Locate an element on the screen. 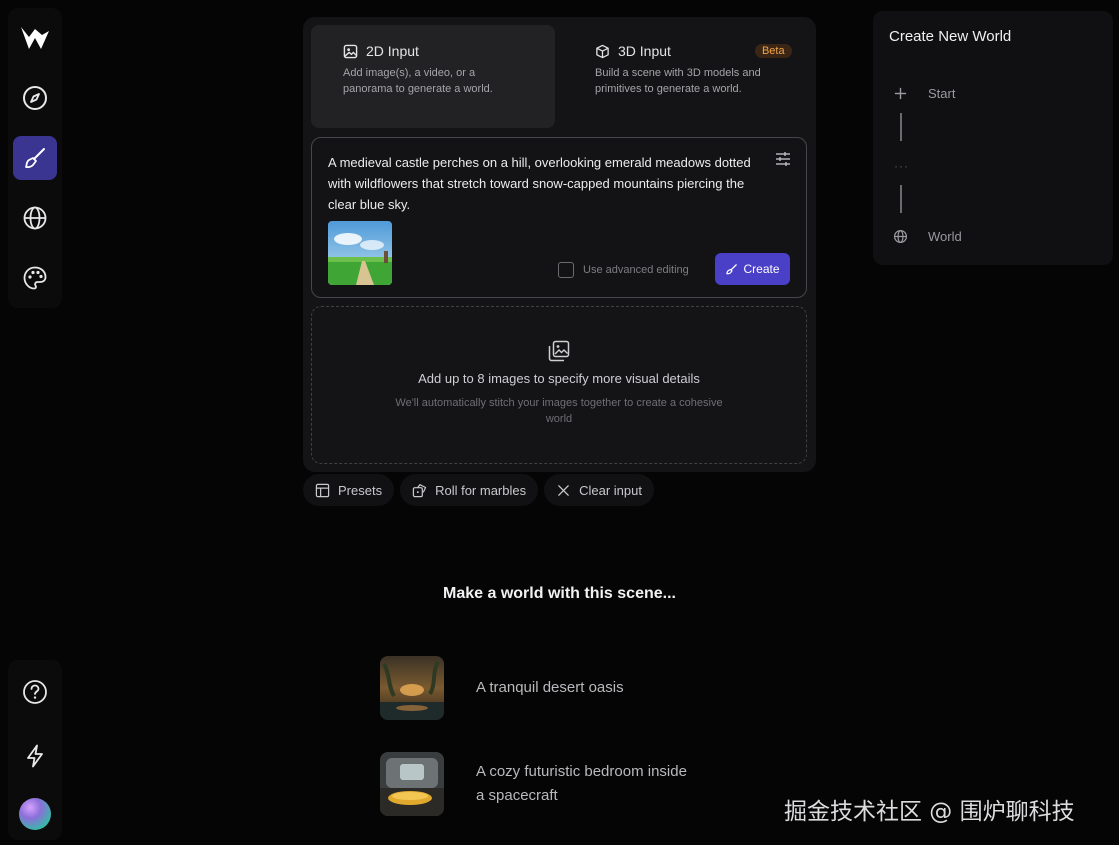 This screenshot has width=1119, height=845. input-image-thumbnail is located at coordinates (360, 253).